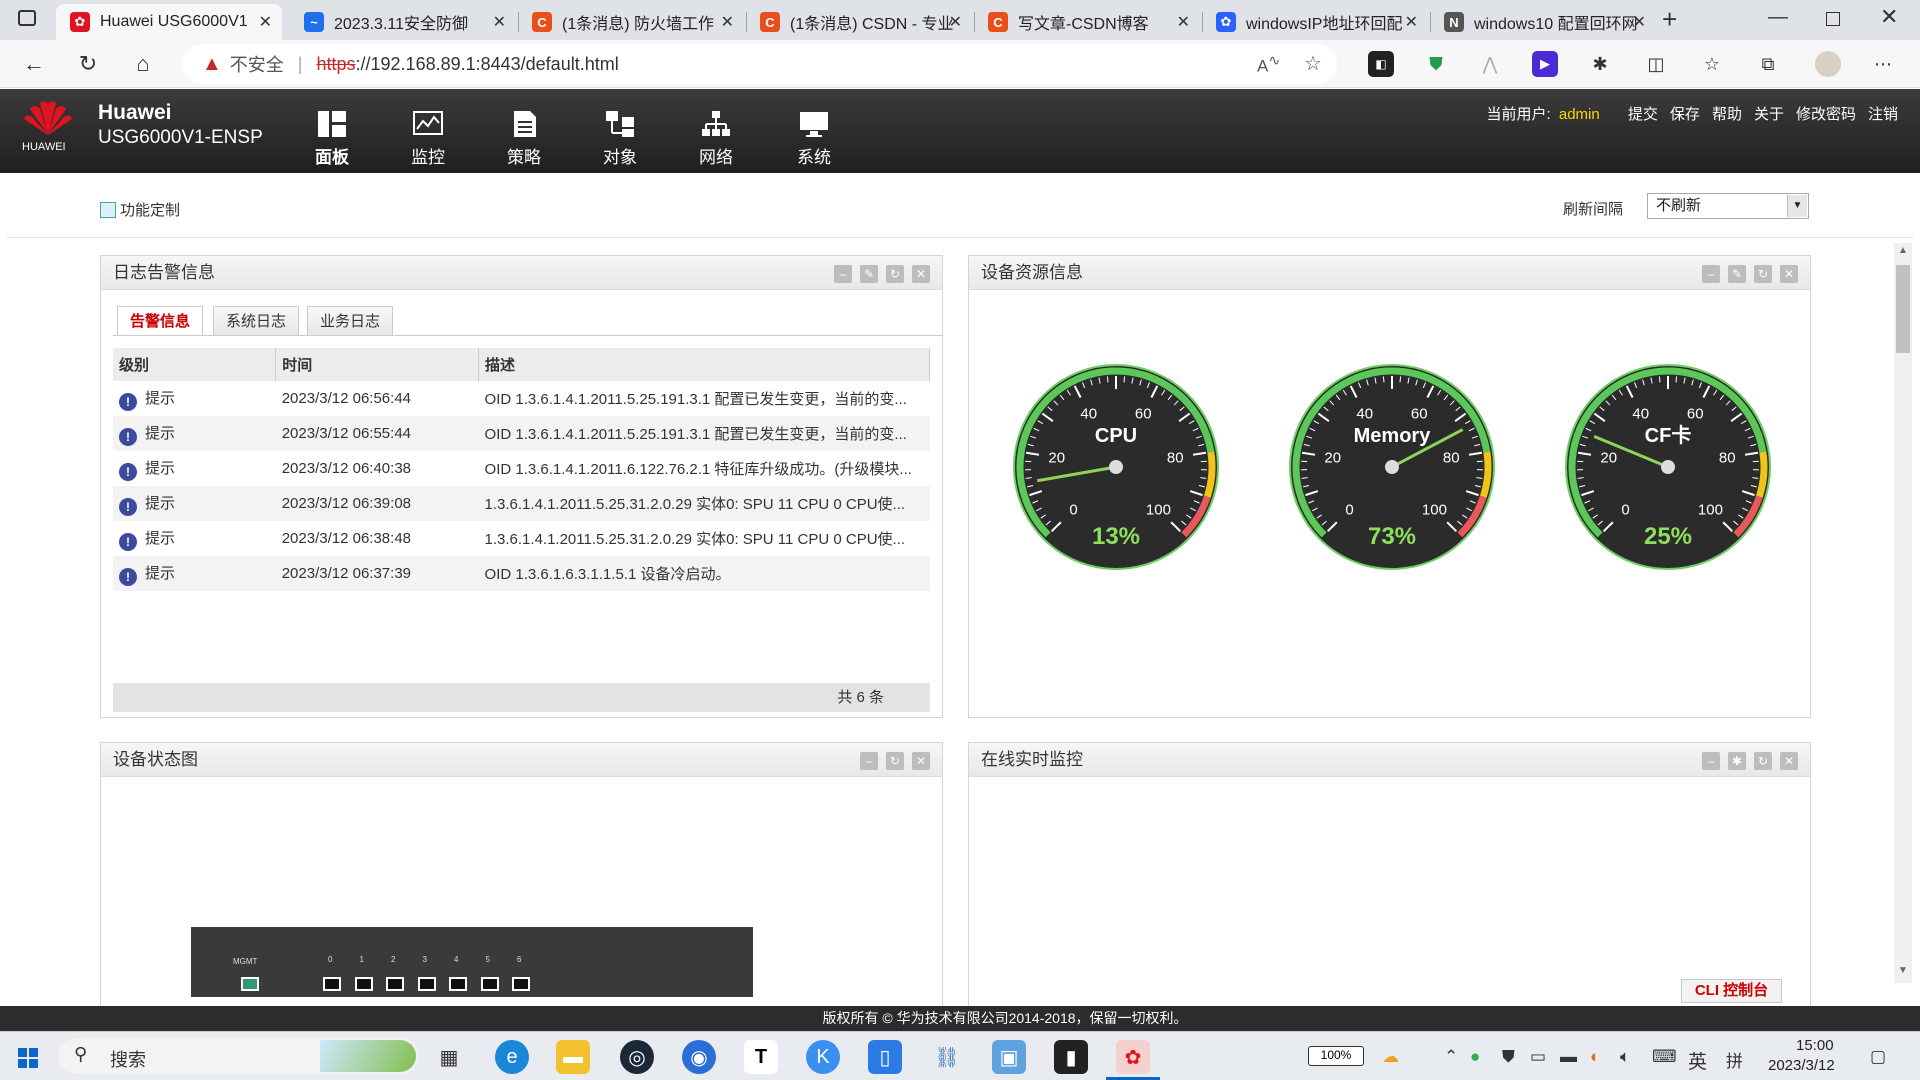  I want to click on nav-object: 对象, so click(620, 138).